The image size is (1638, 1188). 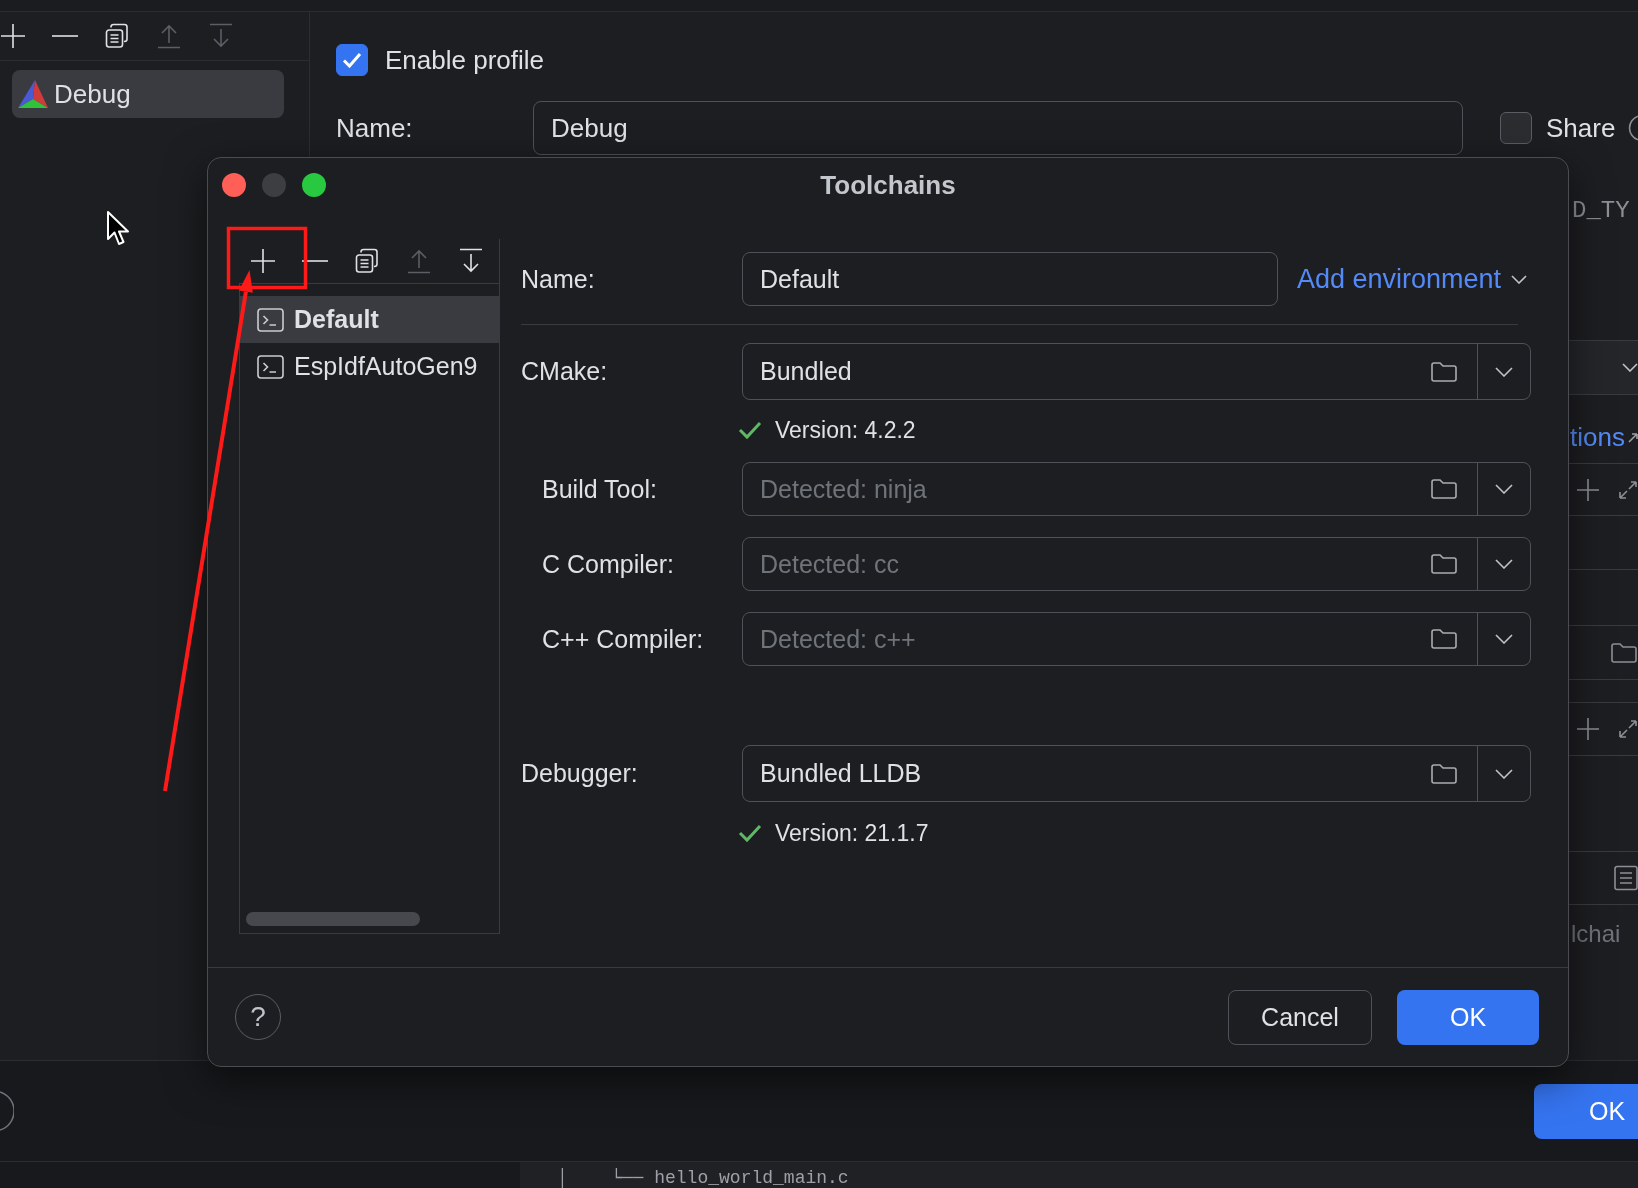 I want to click on field-label: C++ Compiler:, so click(x=623, y=639).